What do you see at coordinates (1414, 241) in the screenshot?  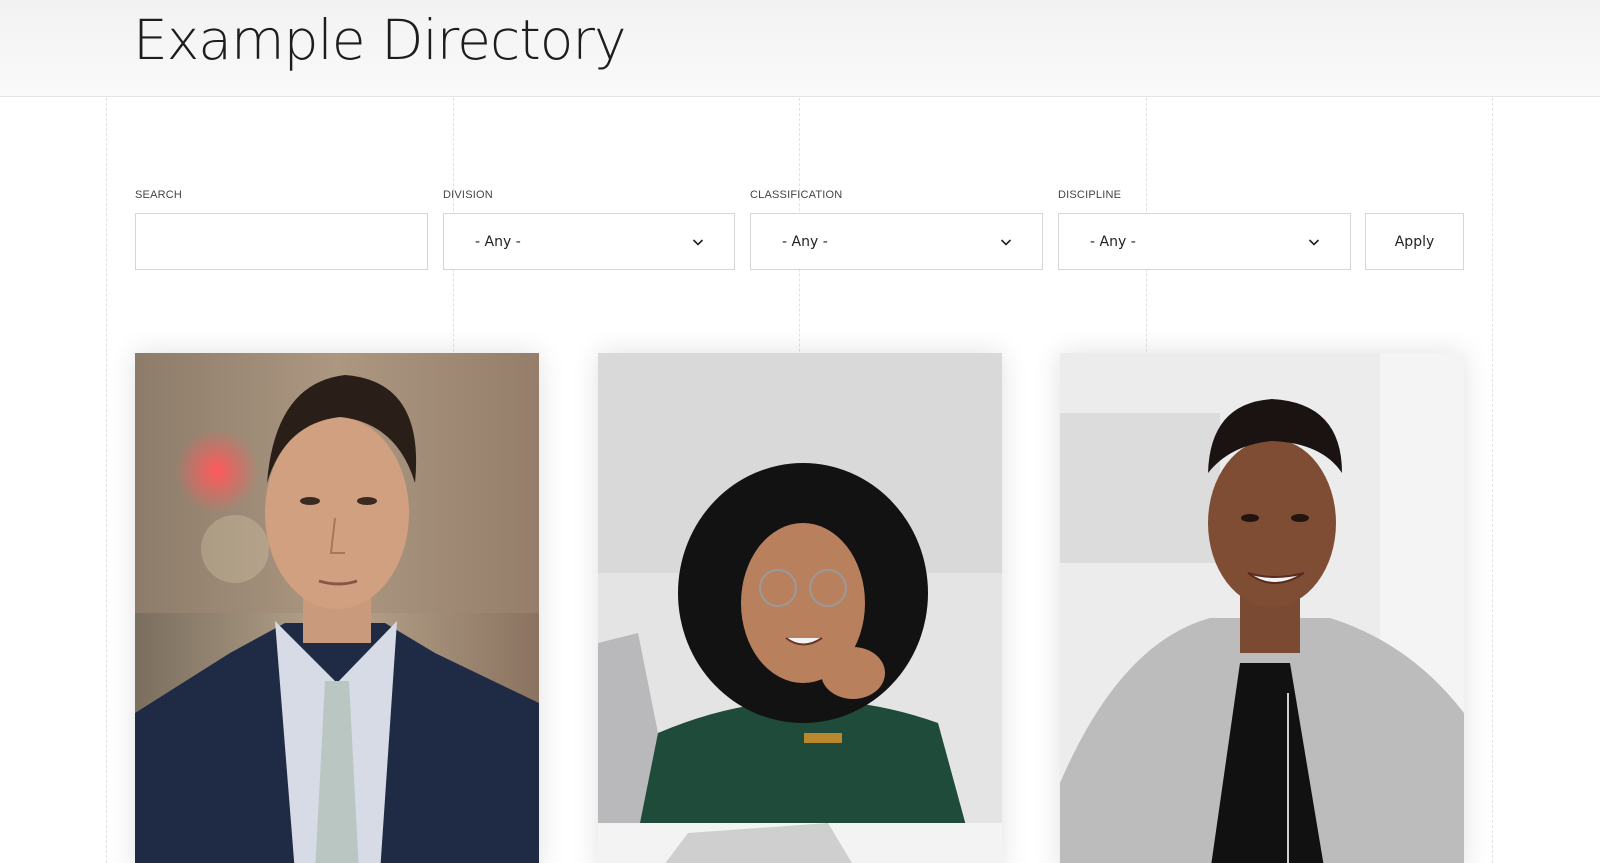 I see `apply-button: Apply` at bounding box center [1414, 241].